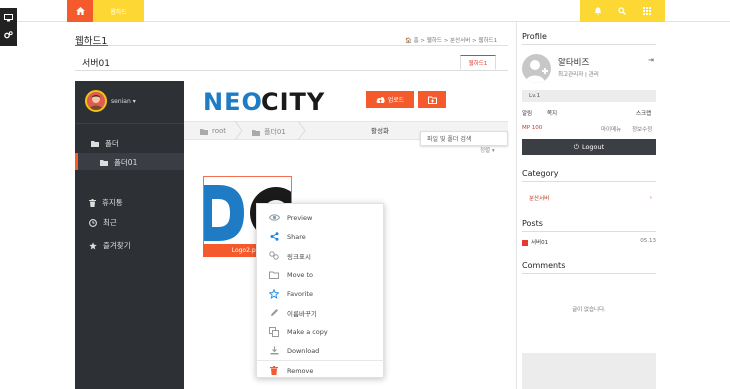 The height and width of the screenshot is (389, 730). What do you see at coordinates (574, 63) in the screenshot?
I see `profile-name: 알타비즈` at bounding box center [574, 63].